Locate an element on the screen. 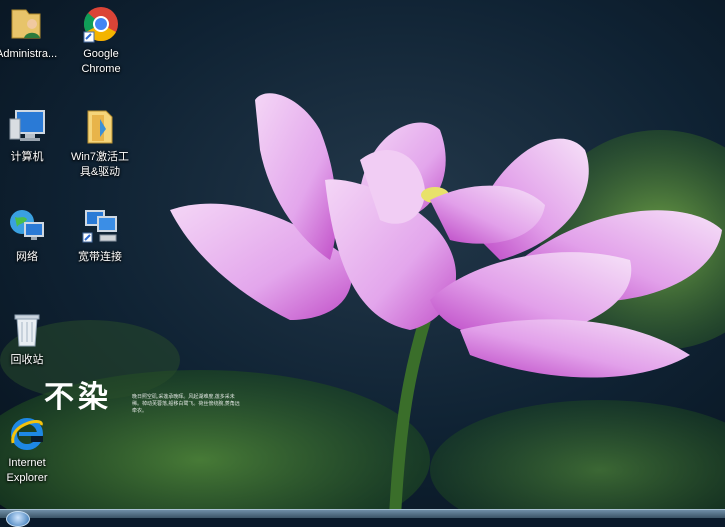 The width and height of the screenshot is (725, 527). desktop-icon-recycle-bin: 回收站 is located at coordinates (28, 339).